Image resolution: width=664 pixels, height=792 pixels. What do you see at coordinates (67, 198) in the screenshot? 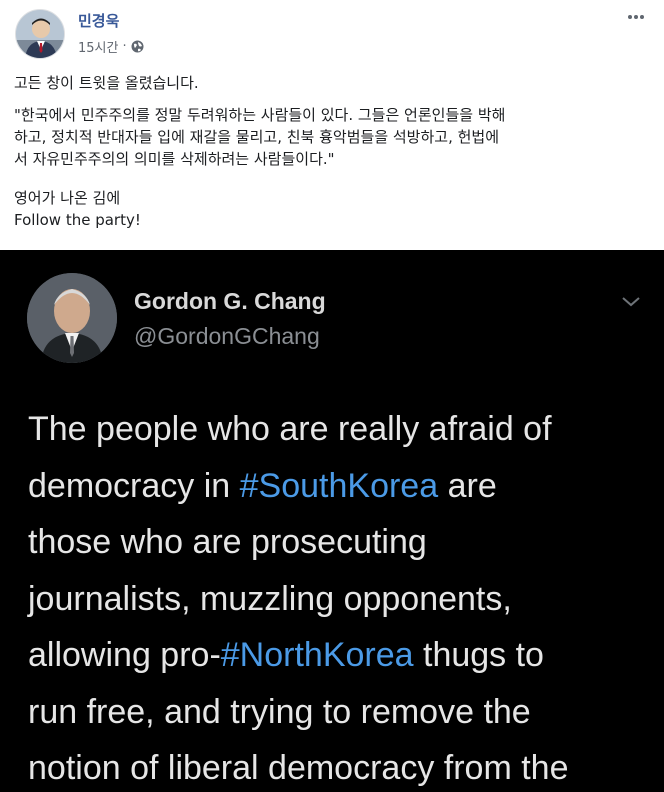
I see `post-paragraph: 영어가 나온 김에` at bounding box center [67, 198].